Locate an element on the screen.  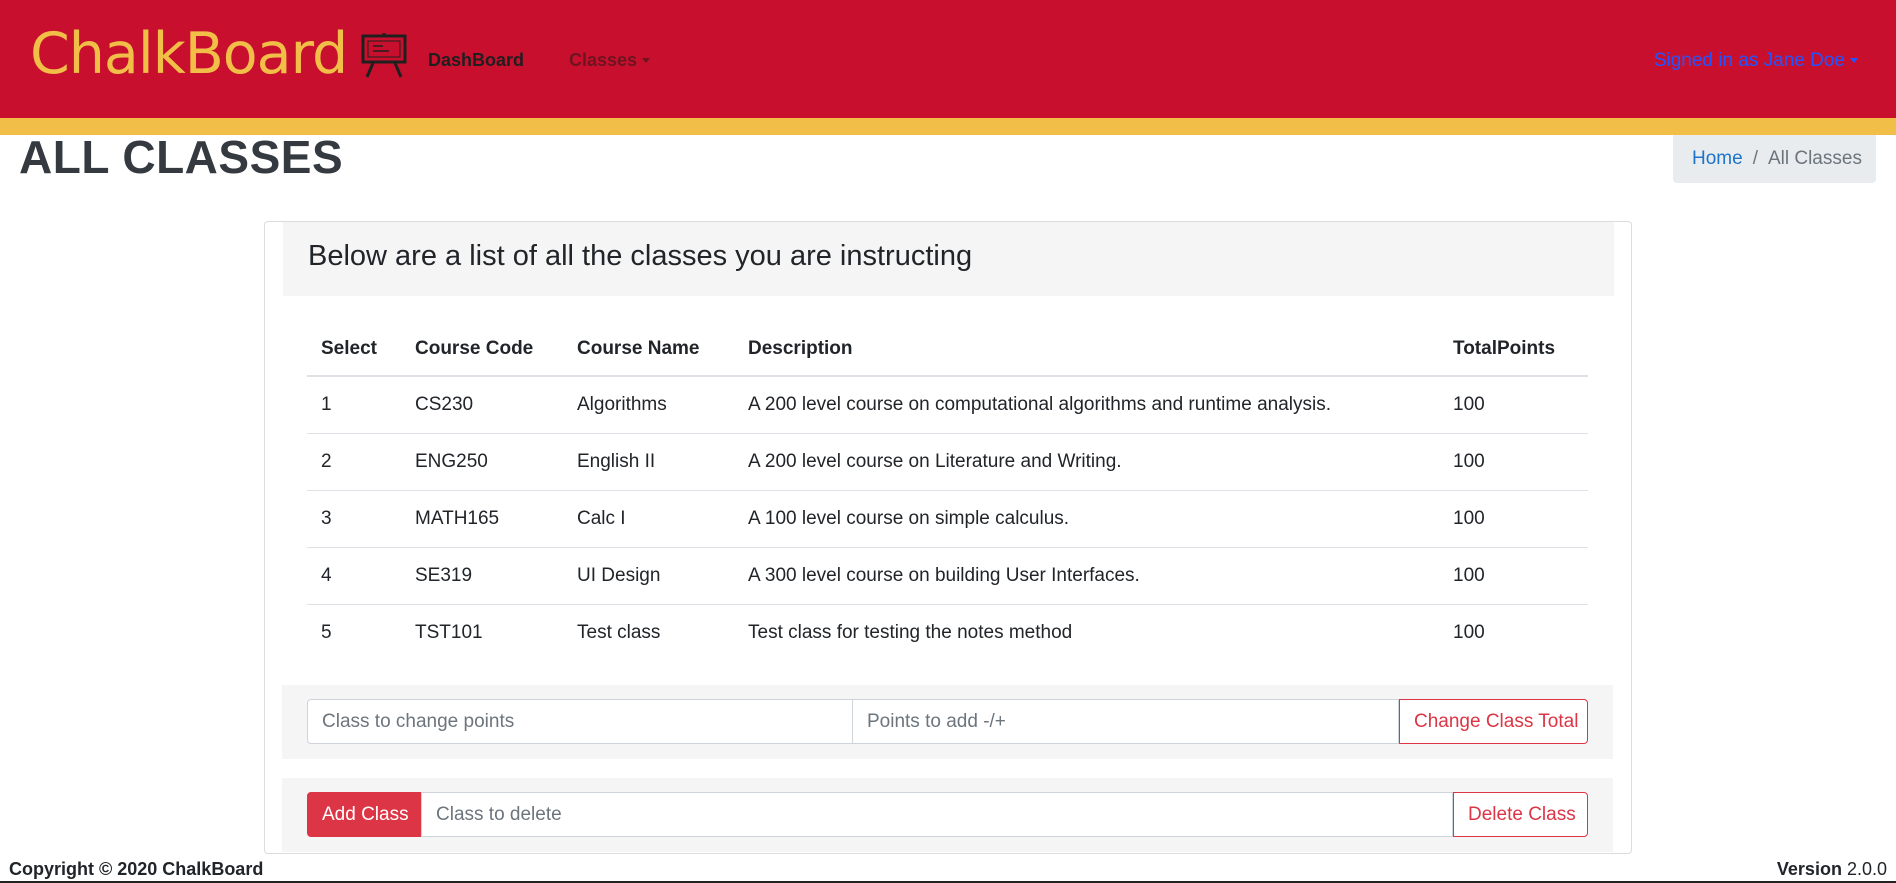
column-header-description: Description is located at coordinates (1086, 349).